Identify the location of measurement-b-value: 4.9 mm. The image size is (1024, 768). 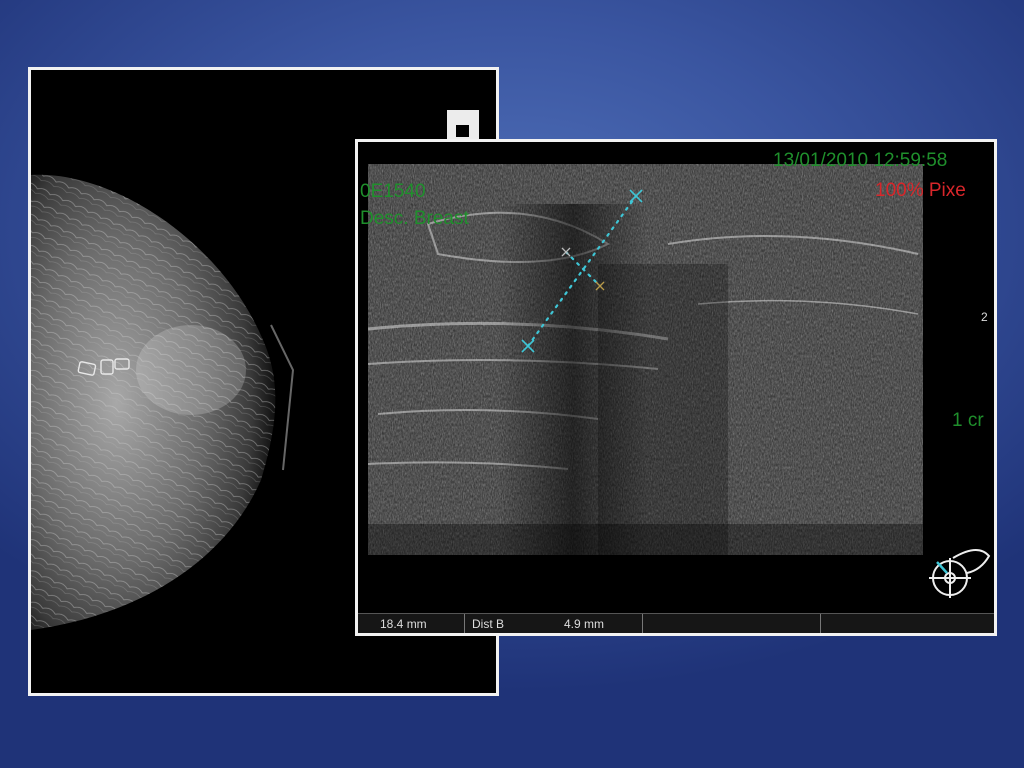
(584, 624).